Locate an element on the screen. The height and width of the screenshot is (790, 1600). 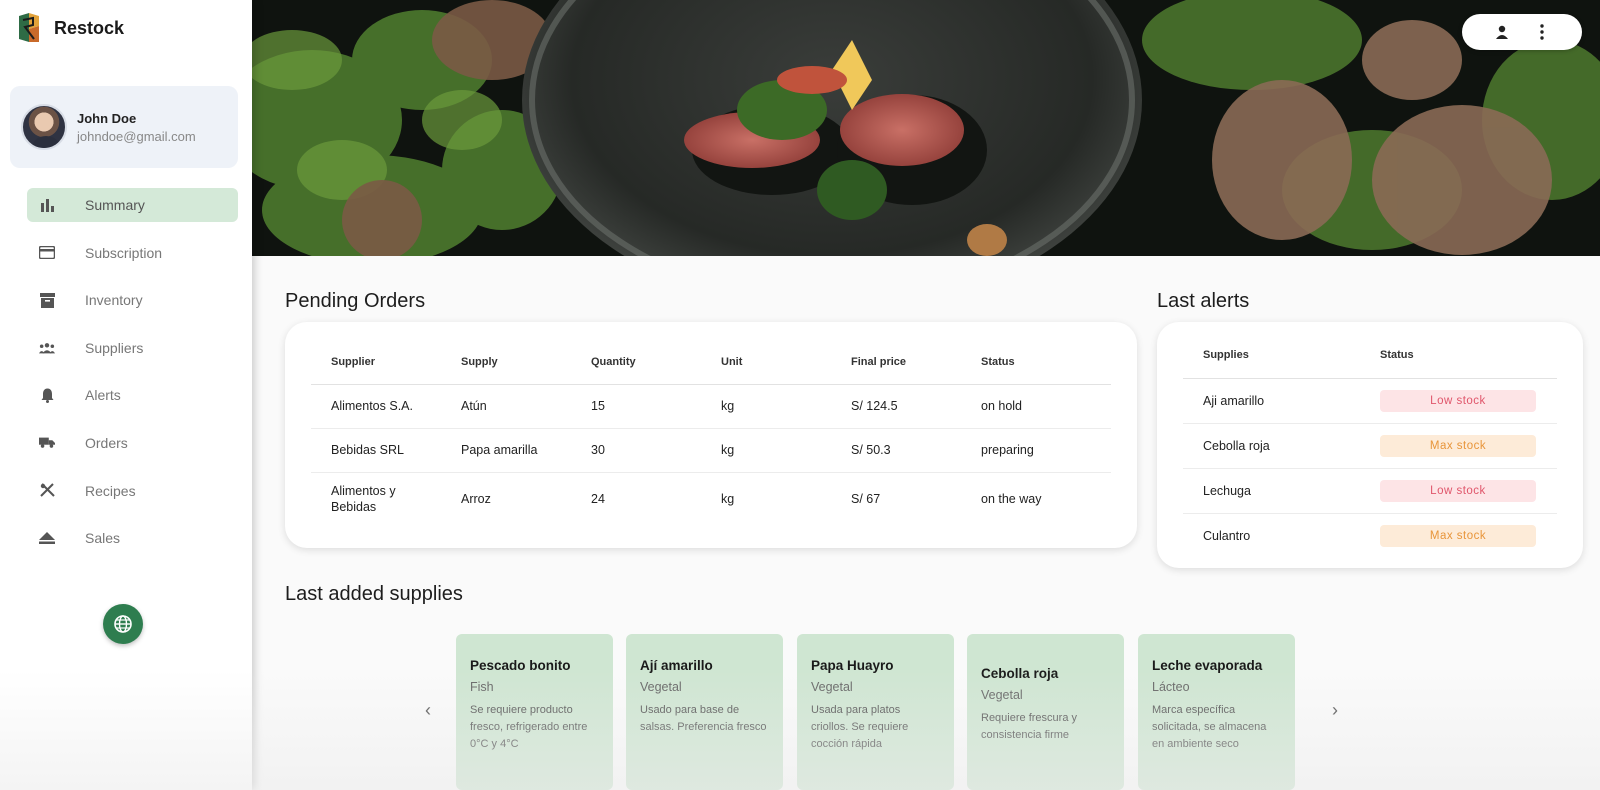
sidebar-item-suppliers: Suppliers is located at coordinates (132, 348).